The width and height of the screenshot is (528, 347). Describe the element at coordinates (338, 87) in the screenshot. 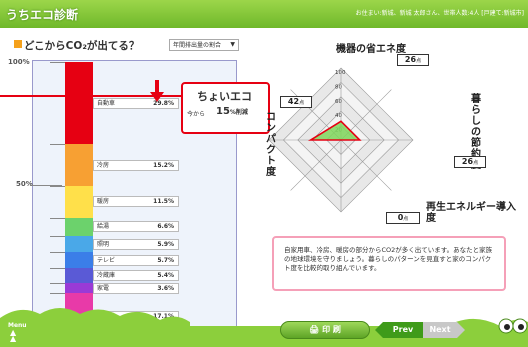

I see `radar-tick-label: 80` at that location.